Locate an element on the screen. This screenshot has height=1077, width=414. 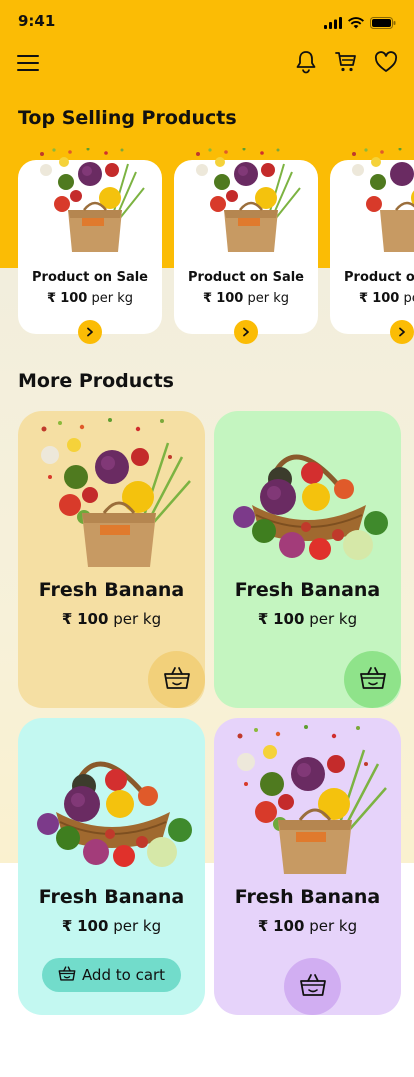
add-to-cart-label: Add to cart is located at coordinates (123, 975).